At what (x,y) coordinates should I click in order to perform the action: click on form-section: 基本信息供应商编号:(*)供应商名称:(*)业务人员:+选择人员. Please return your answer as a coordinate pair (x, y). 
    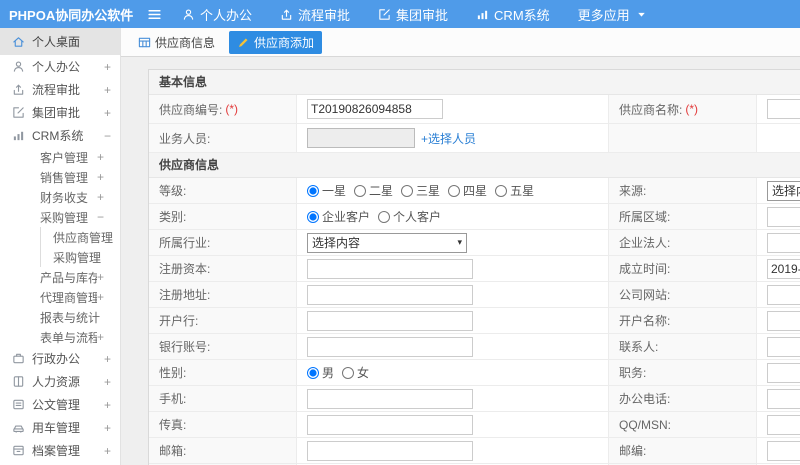
    Looking at the image, I should click on (474, 111).